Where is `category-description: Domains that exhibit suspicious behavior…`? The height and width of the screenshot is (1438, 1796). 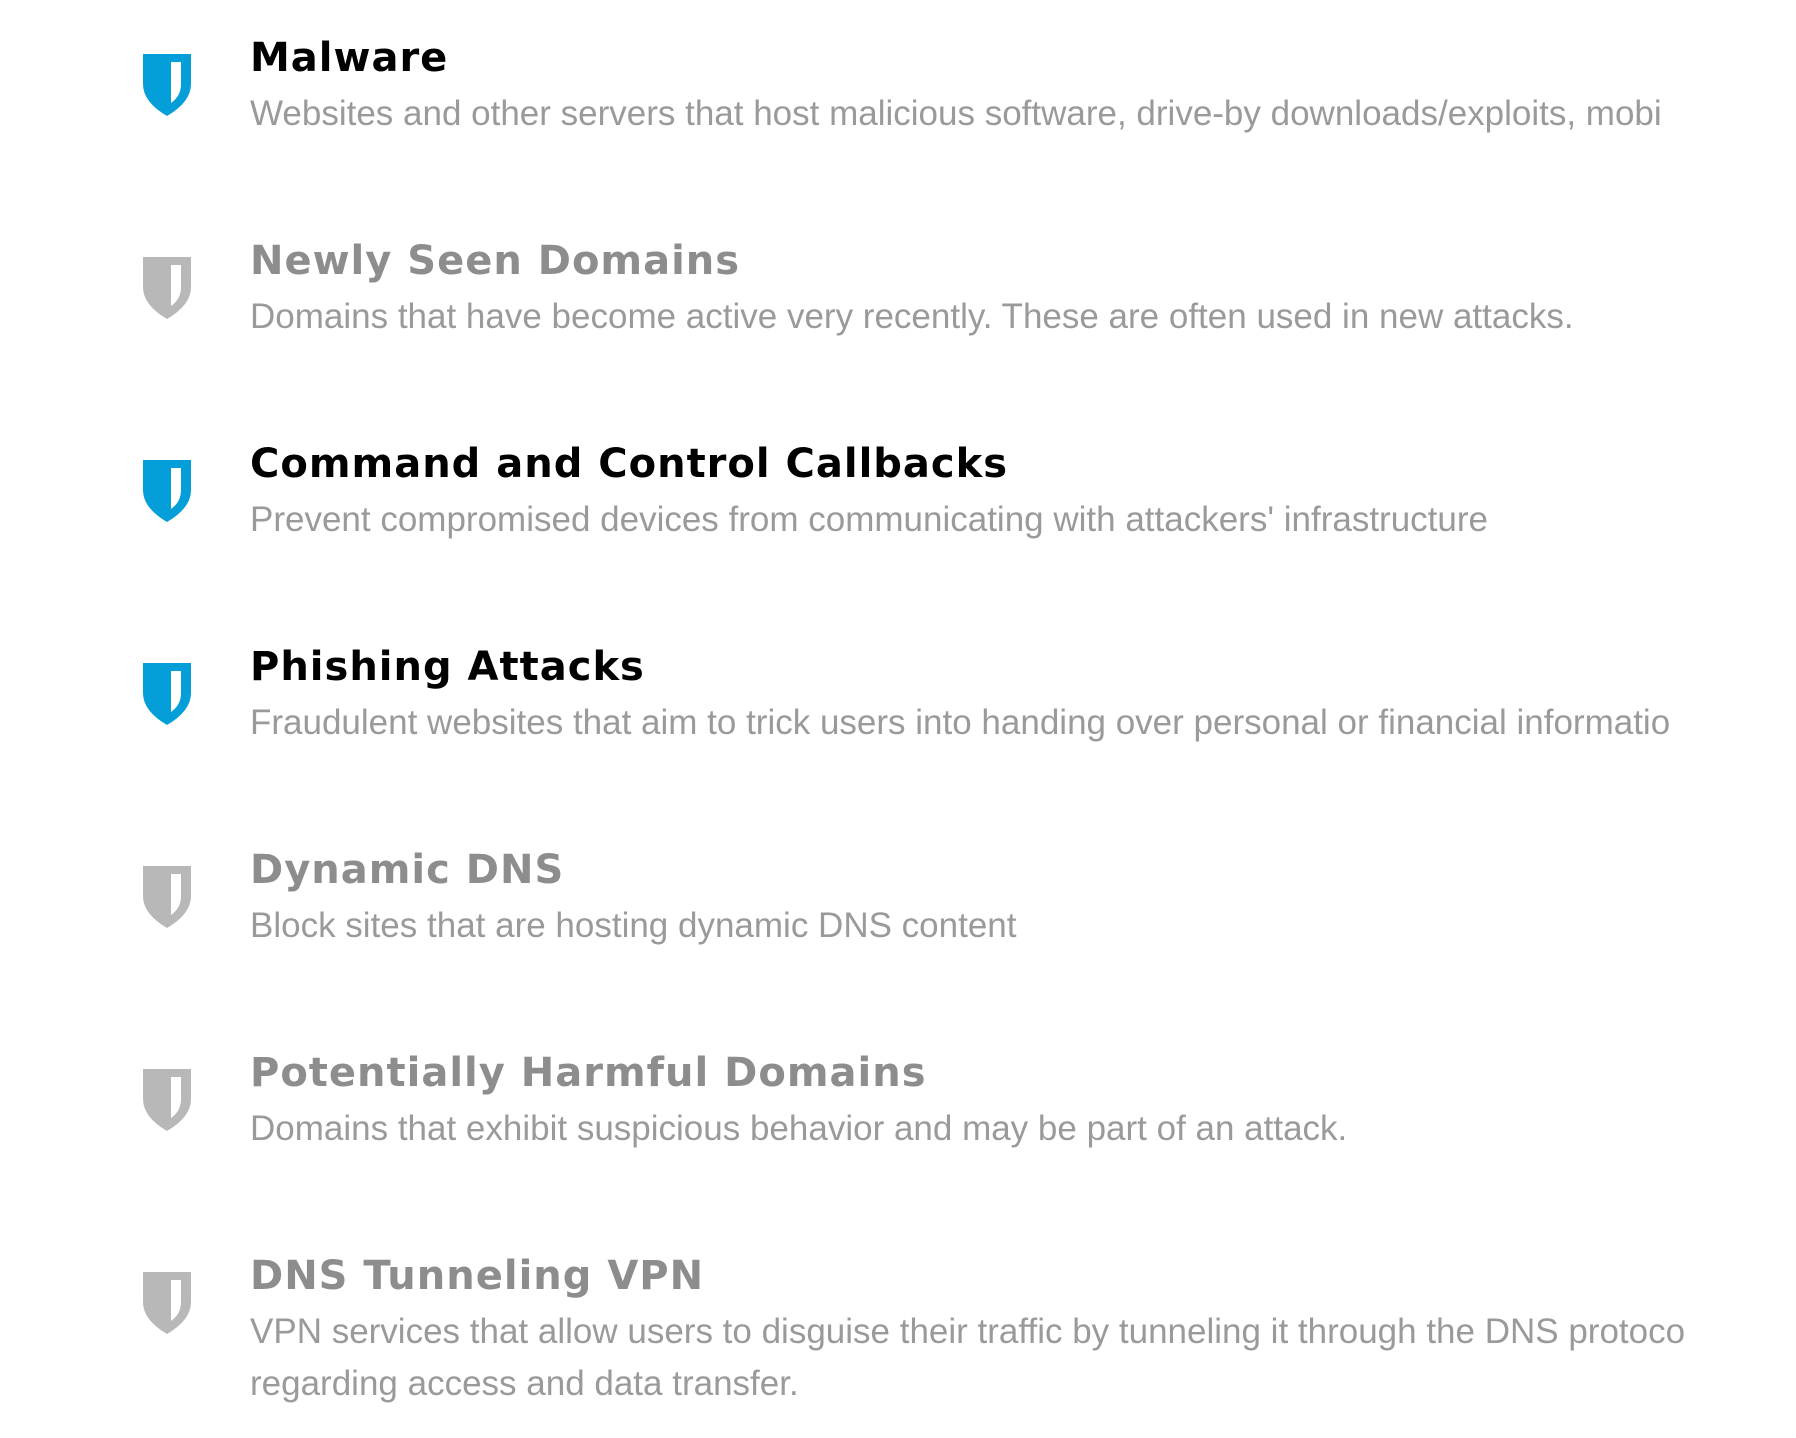
category-description: Domains that exhibit suspicious behavior… is located at coordinates (799, 1128).